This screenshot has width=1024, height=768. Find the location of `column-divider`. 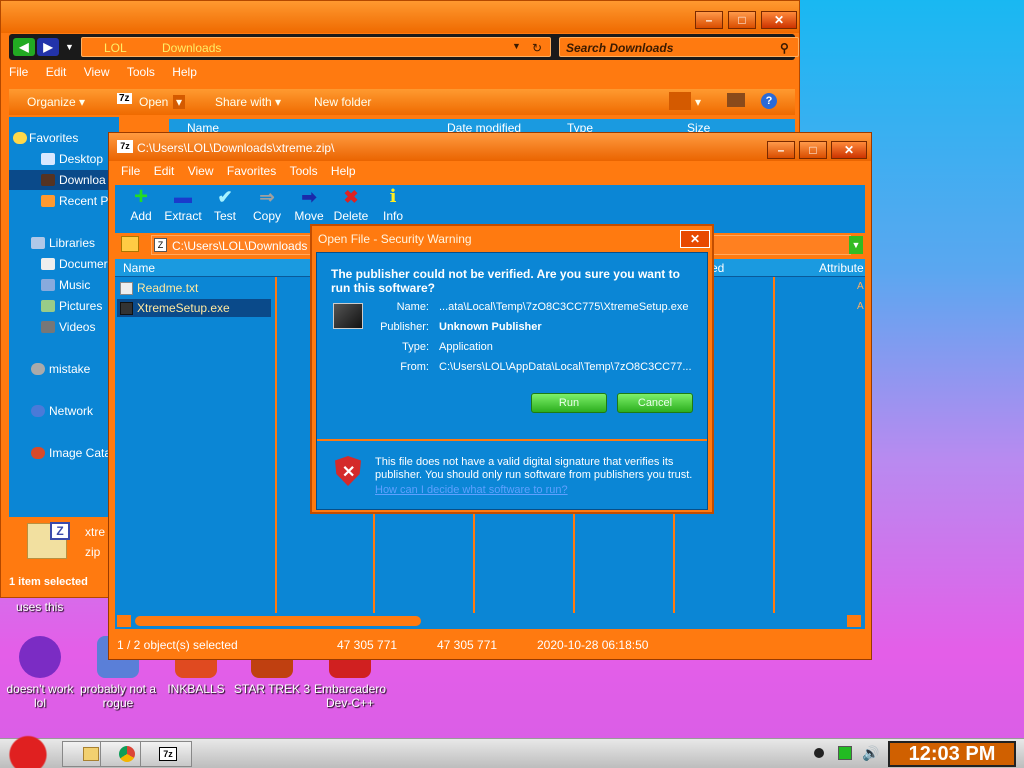

column-divider is located at coordinates (276, 445).